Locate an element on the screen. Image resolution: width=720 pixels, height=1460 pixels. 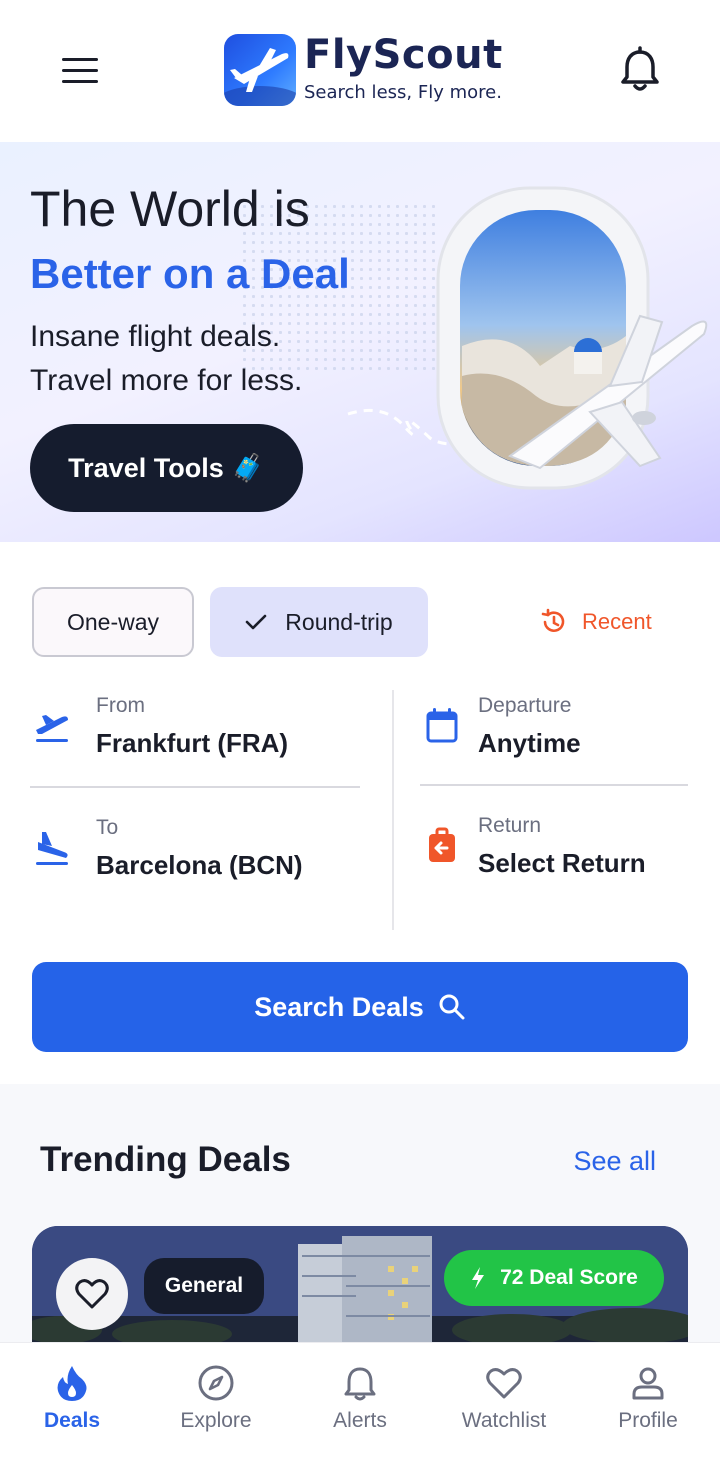
departure-label: Departure is located at coordinates (525, 705).